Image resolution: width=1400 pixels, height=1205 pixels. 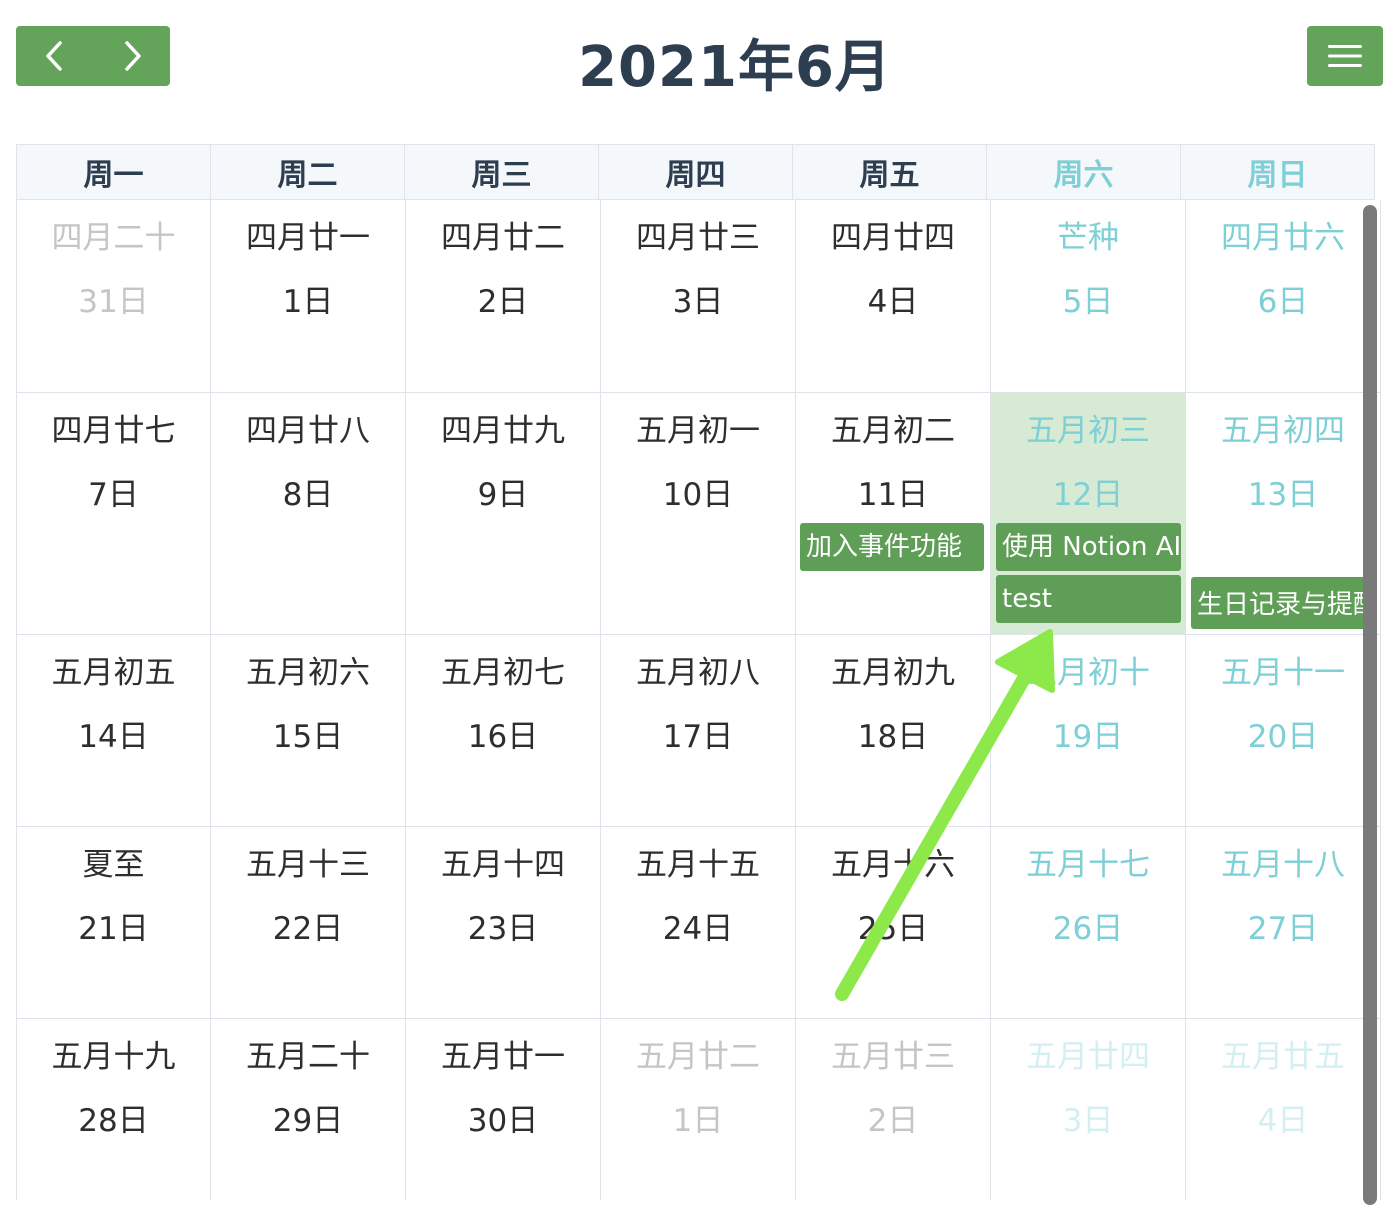 I want to click on lunar-date: 五月十七, so click(x=1088, y=865).